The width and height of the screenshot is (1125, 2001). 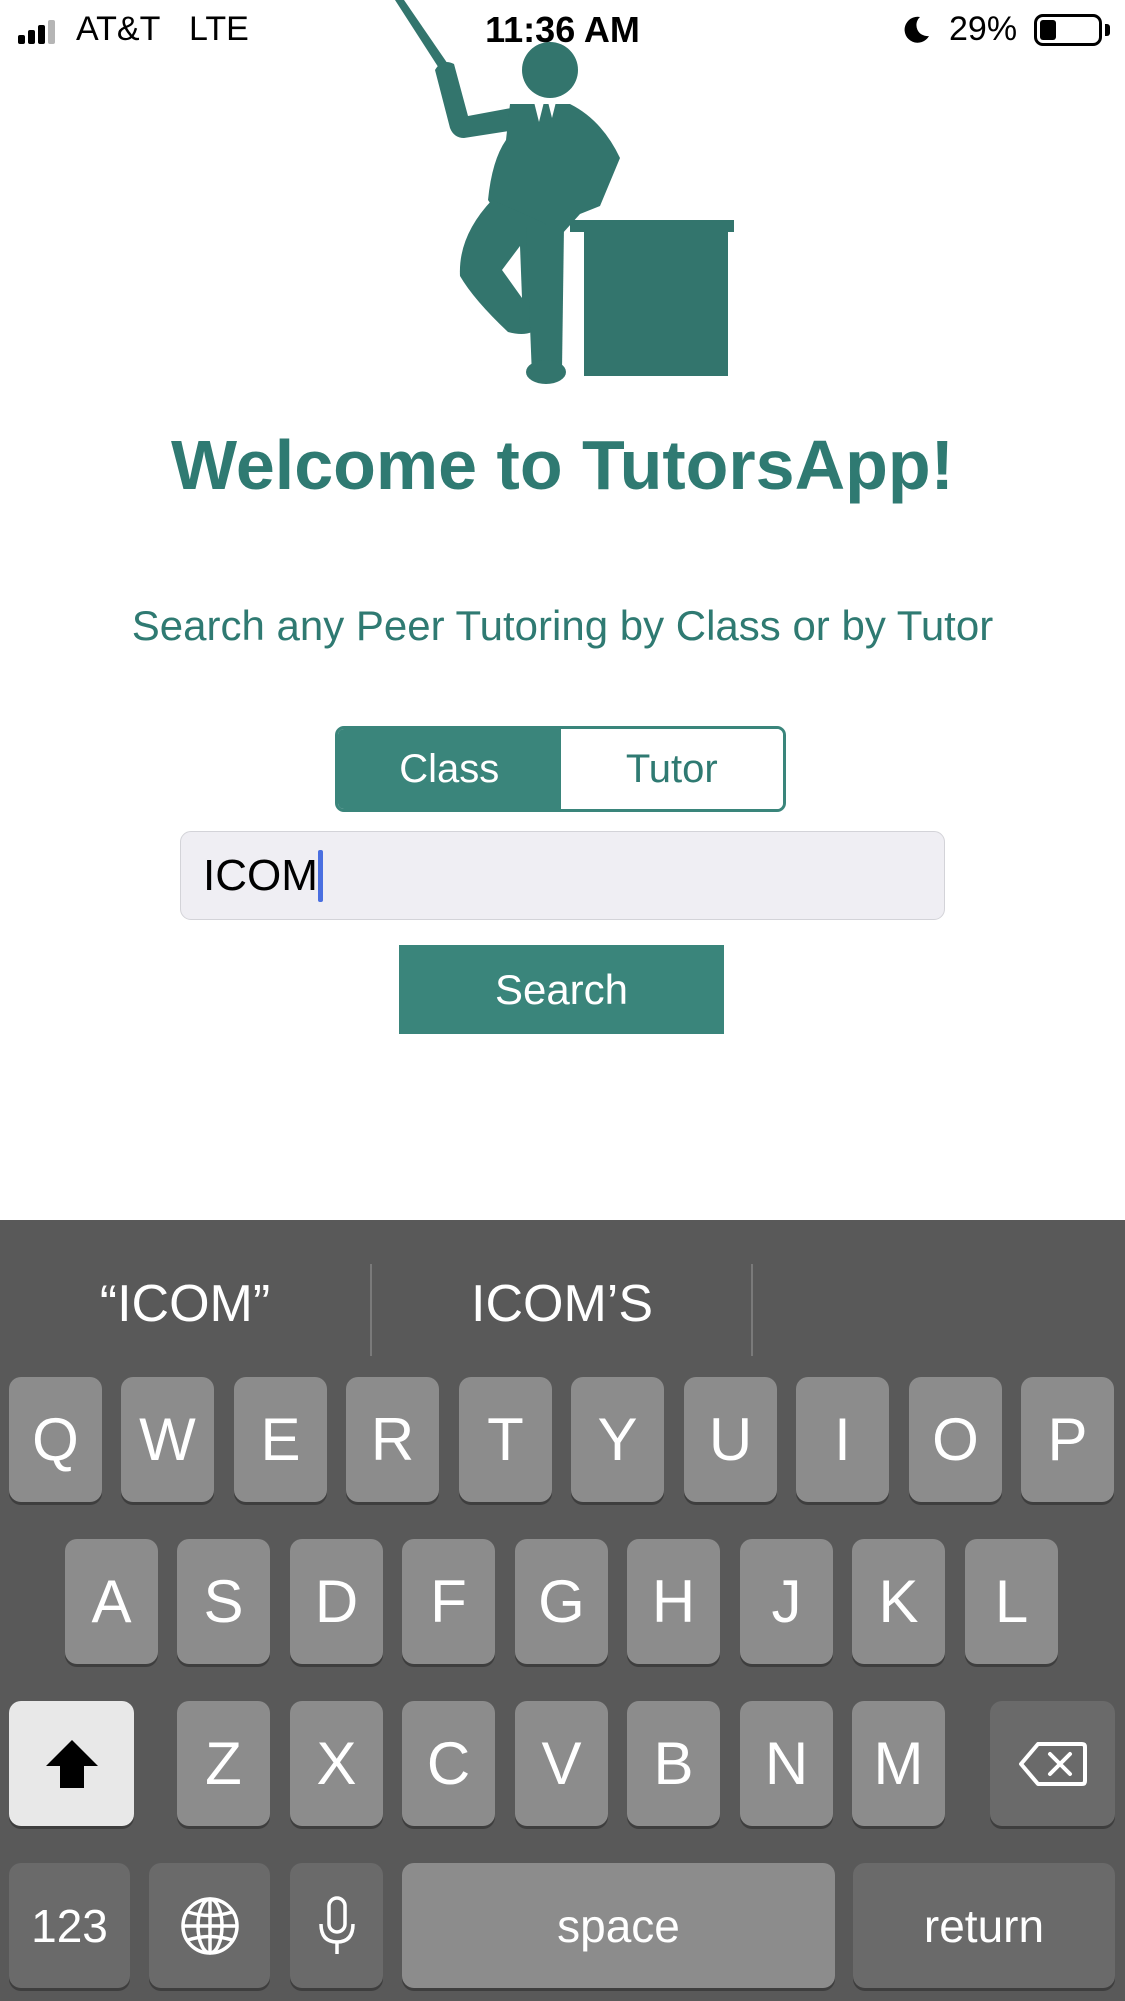 I want to click on key-x: X, so click(x=336, y=1763).